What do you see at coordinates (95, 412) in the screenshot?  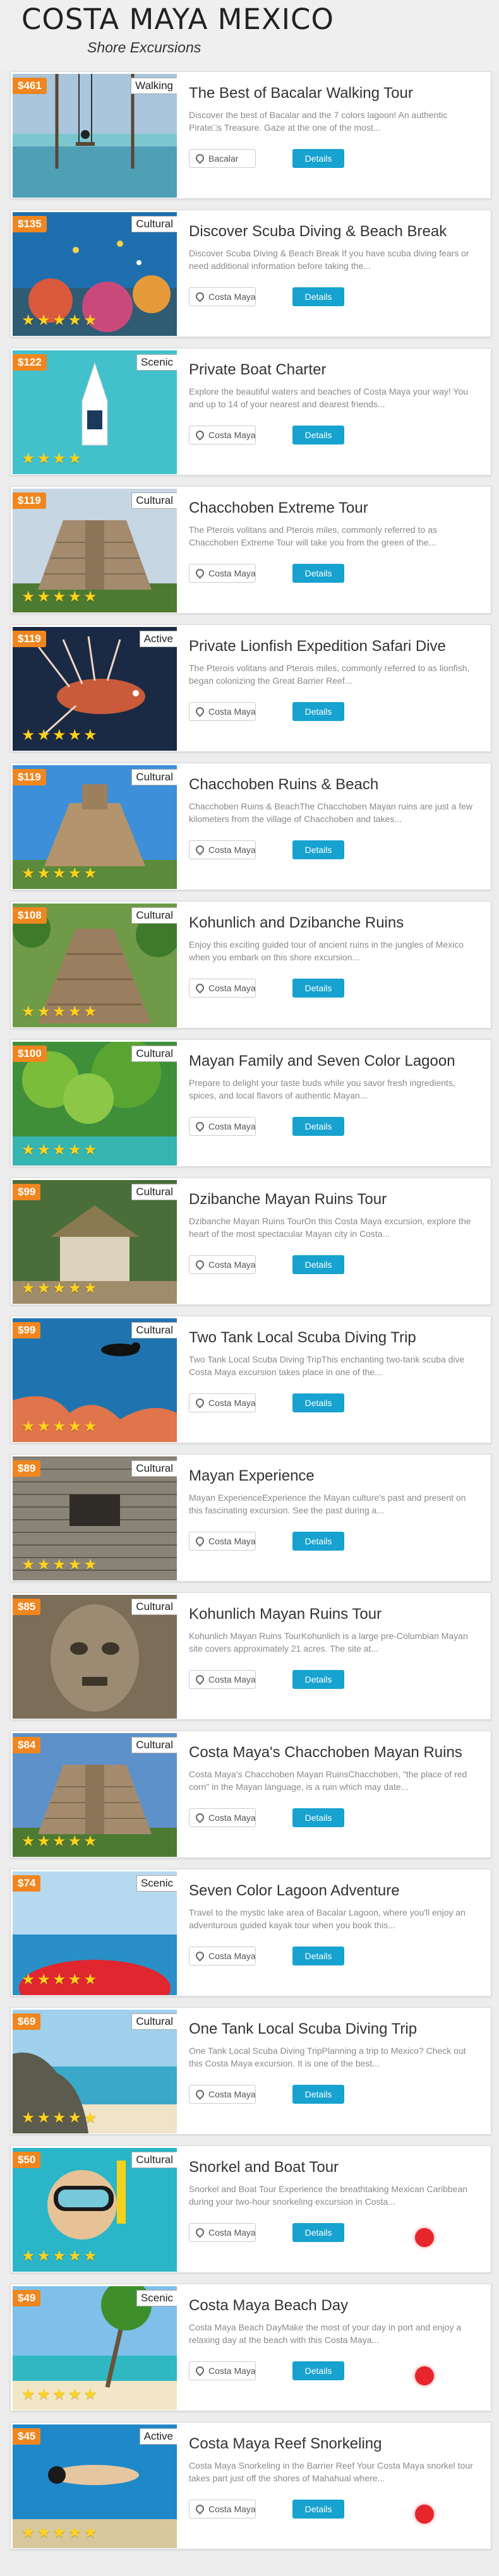 I see `excursion-photo: $122 Scenic ★★★★` at bounding box center [95, 412].